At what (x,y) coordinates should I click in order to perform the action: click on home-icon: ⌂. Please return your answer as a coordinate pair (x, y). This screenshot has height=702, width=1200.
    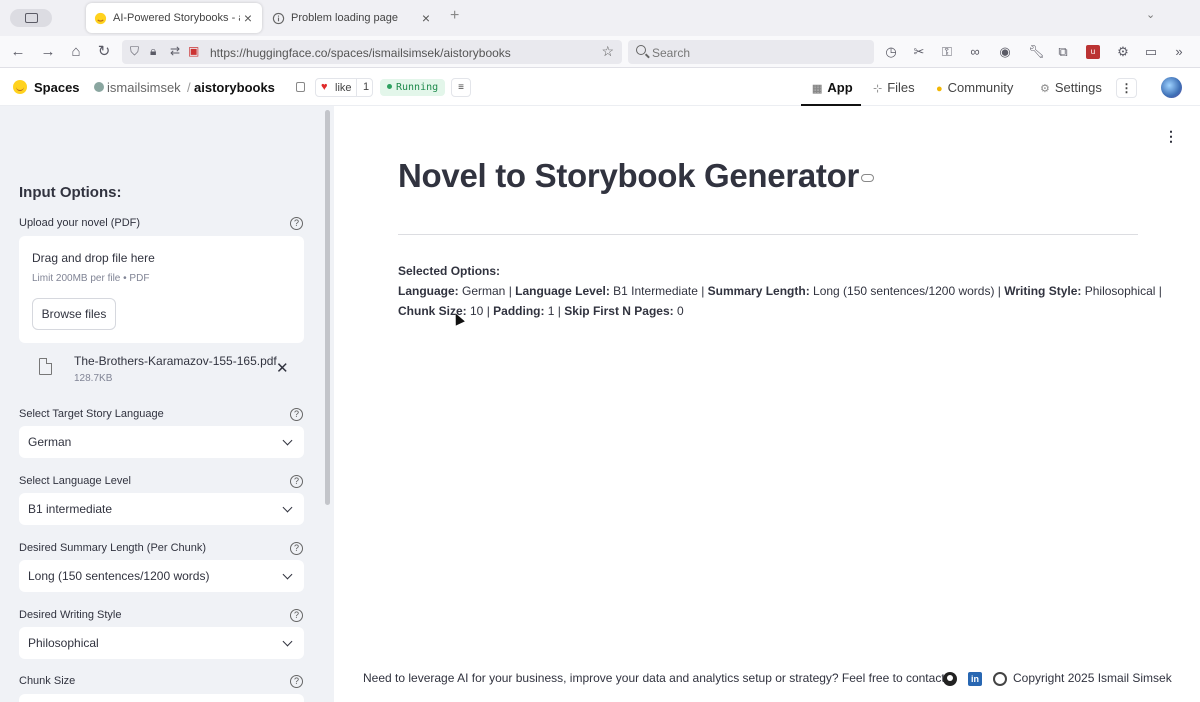
    Looking at the image, I should click on (76, 52).